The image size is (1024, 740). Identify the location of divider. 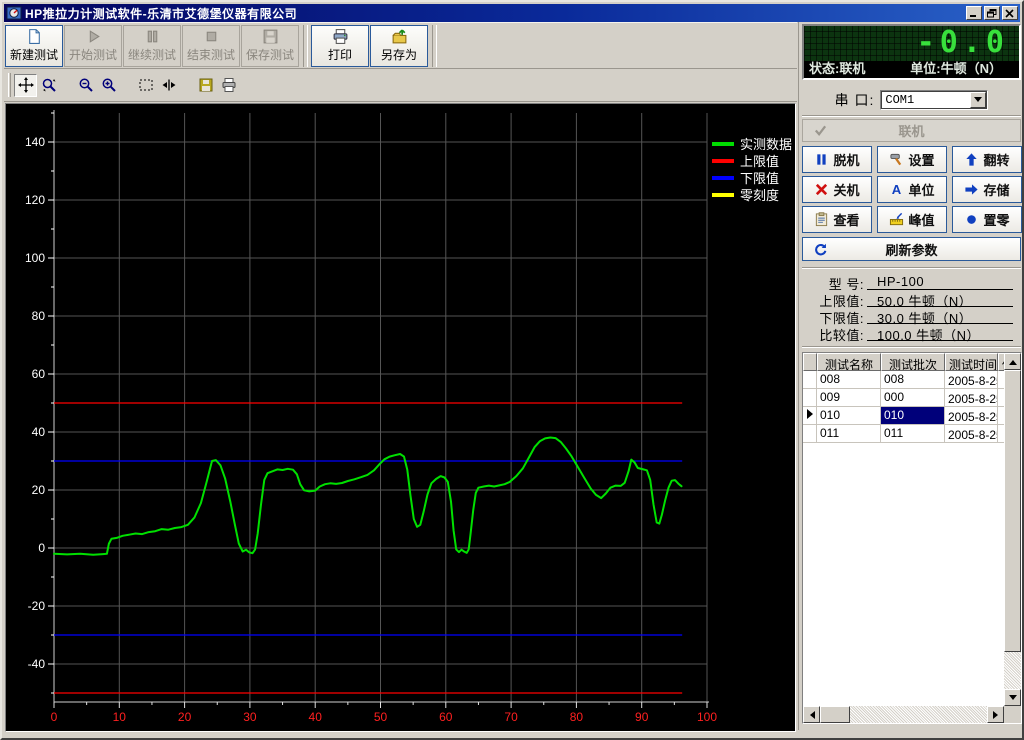
(911, 347).